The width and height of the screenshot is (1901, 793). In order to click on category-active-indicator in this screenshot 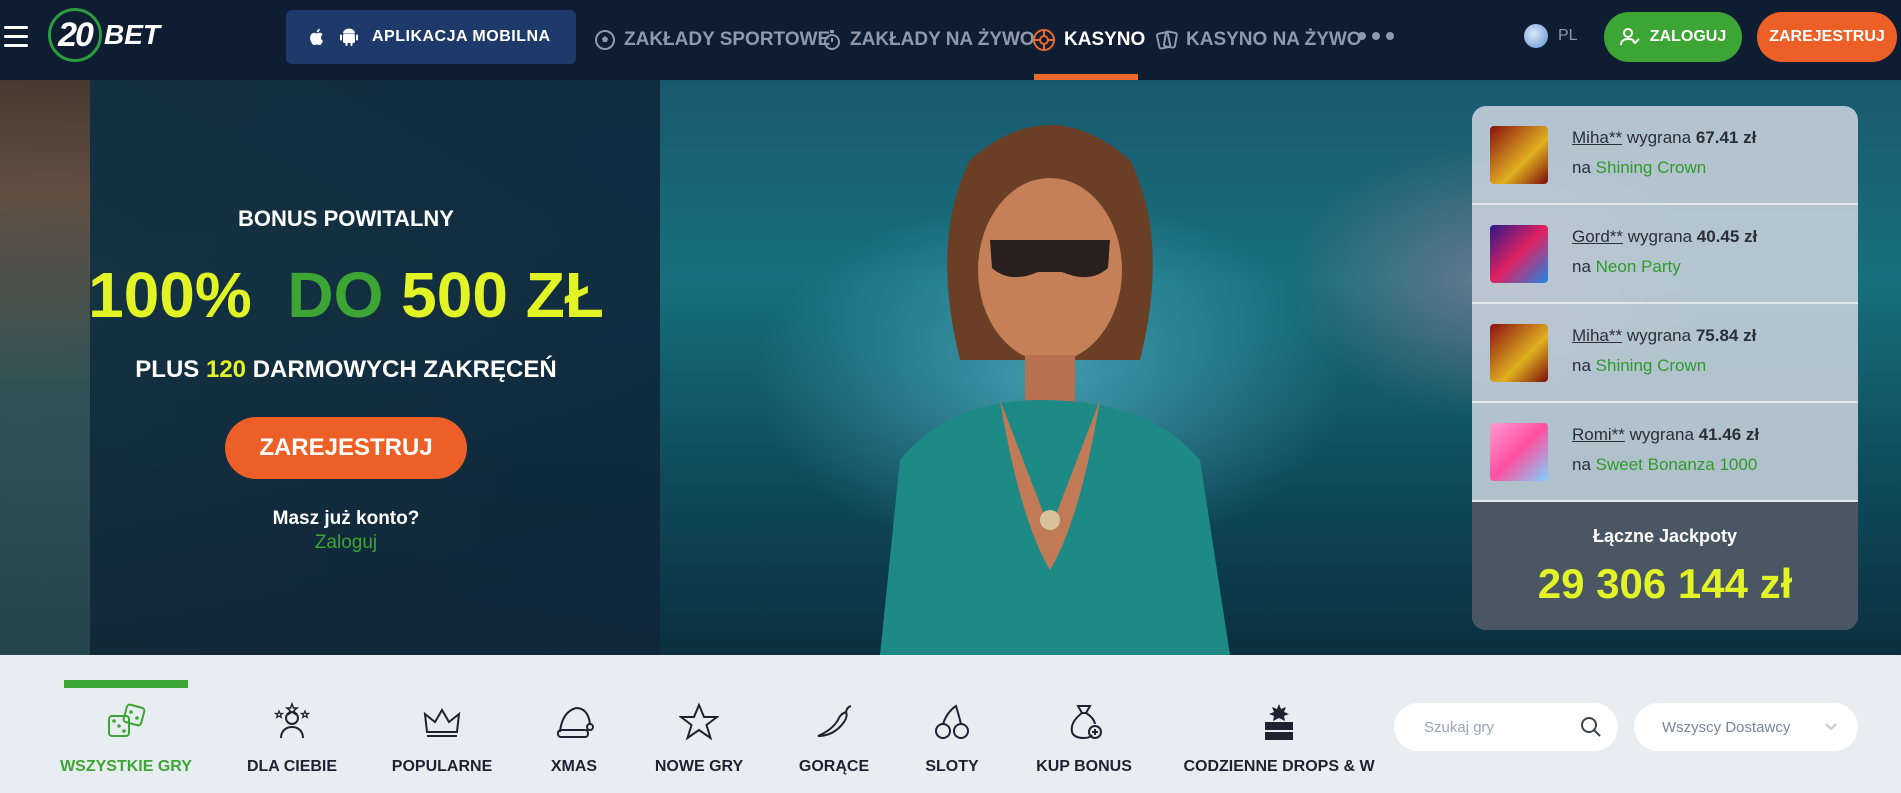, I will do `click(126, 684)`.